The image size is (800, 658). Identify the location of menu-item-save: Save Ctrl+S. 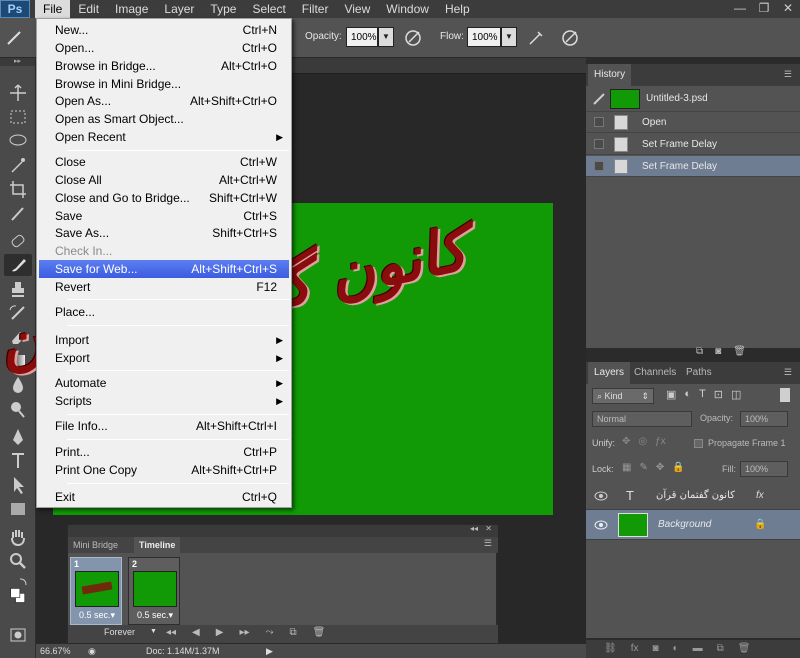
(164, 216).